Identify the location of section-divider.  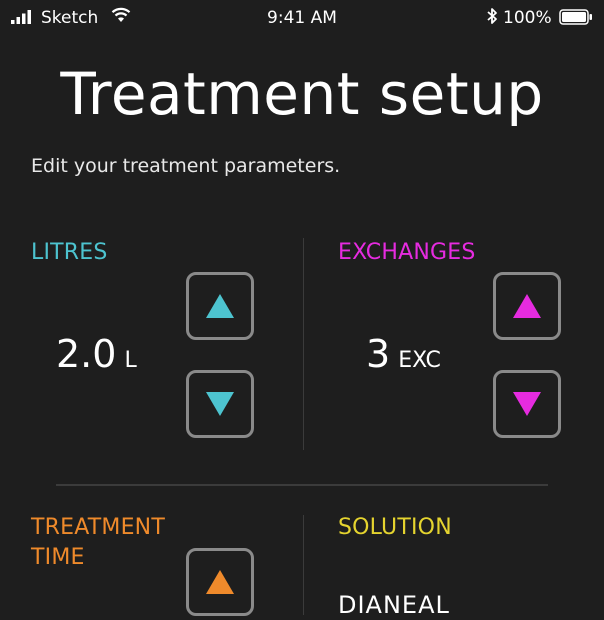
(302, 485).